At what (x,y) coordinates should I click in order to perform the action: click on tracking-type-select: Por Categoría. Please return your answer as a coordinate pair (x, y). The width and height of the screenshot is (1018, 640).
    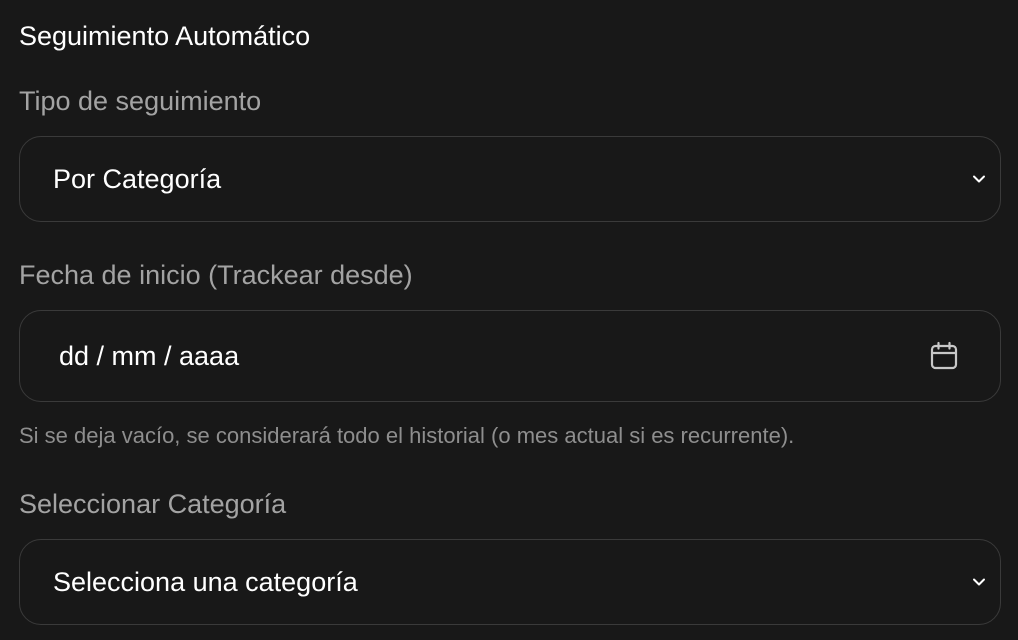
    Looking at the image, I should click on (510, 179).